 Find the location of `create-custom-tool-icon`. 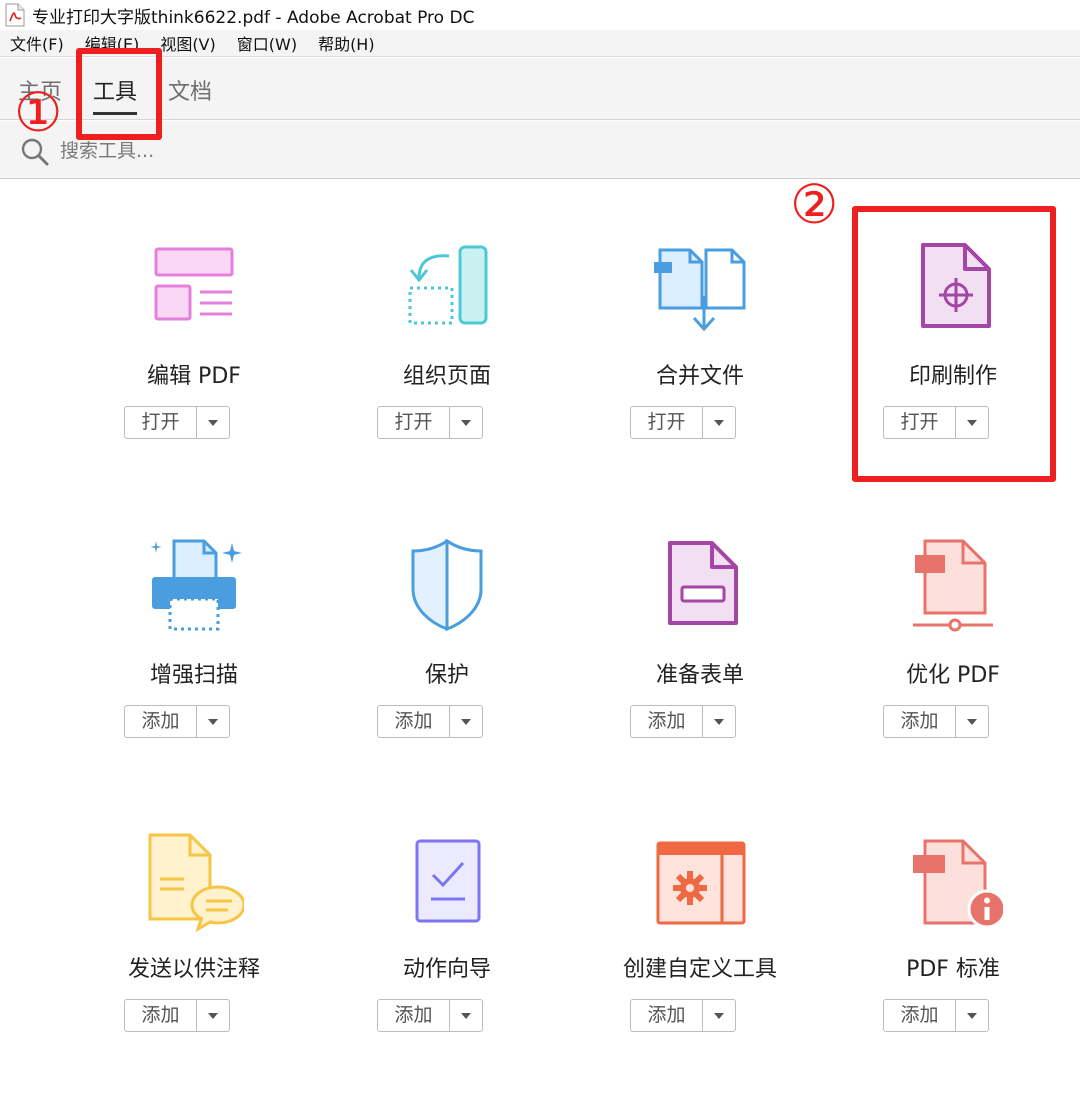

create-custom-tool-icon is located at coordinates (701, 883).